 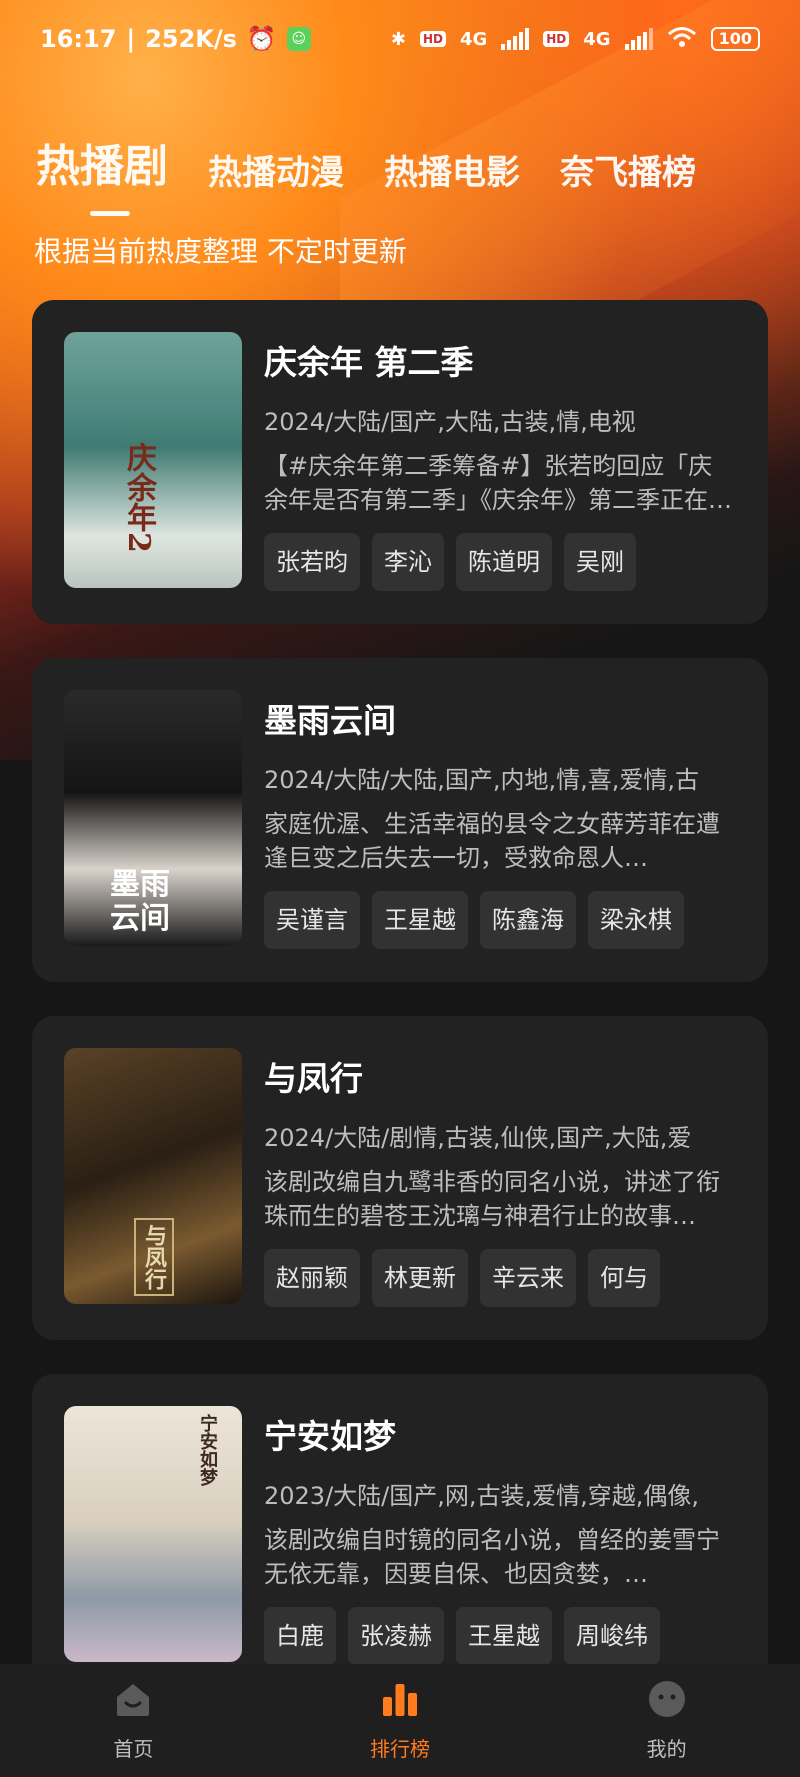 I want to click on category-tabs: 热播剧 热播动漫 热播电影 奈飞播榜, so click(x=366, y=173).